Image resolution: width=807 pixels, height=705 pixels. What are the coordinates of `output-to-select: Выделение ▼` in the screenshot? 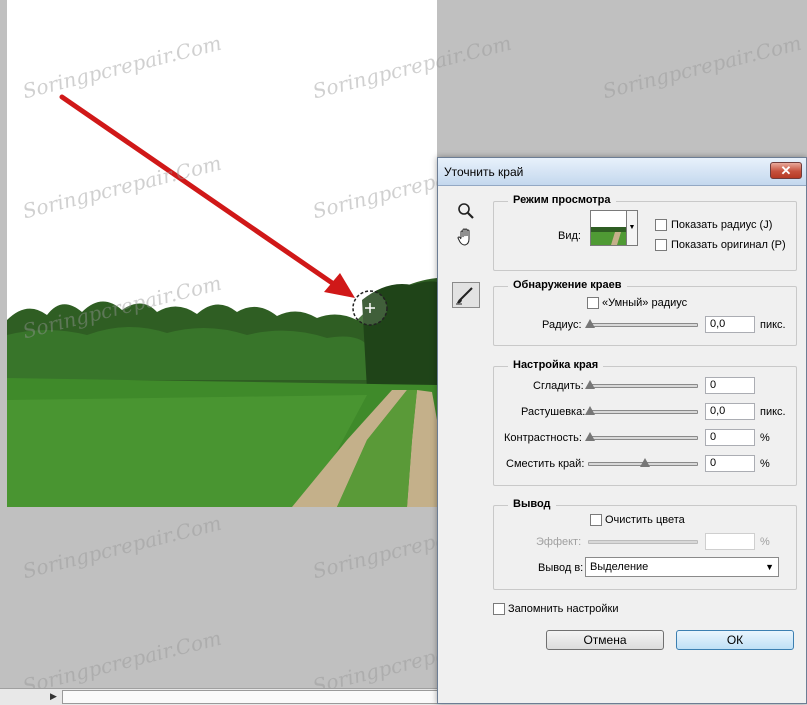 It's located at (682, 567).